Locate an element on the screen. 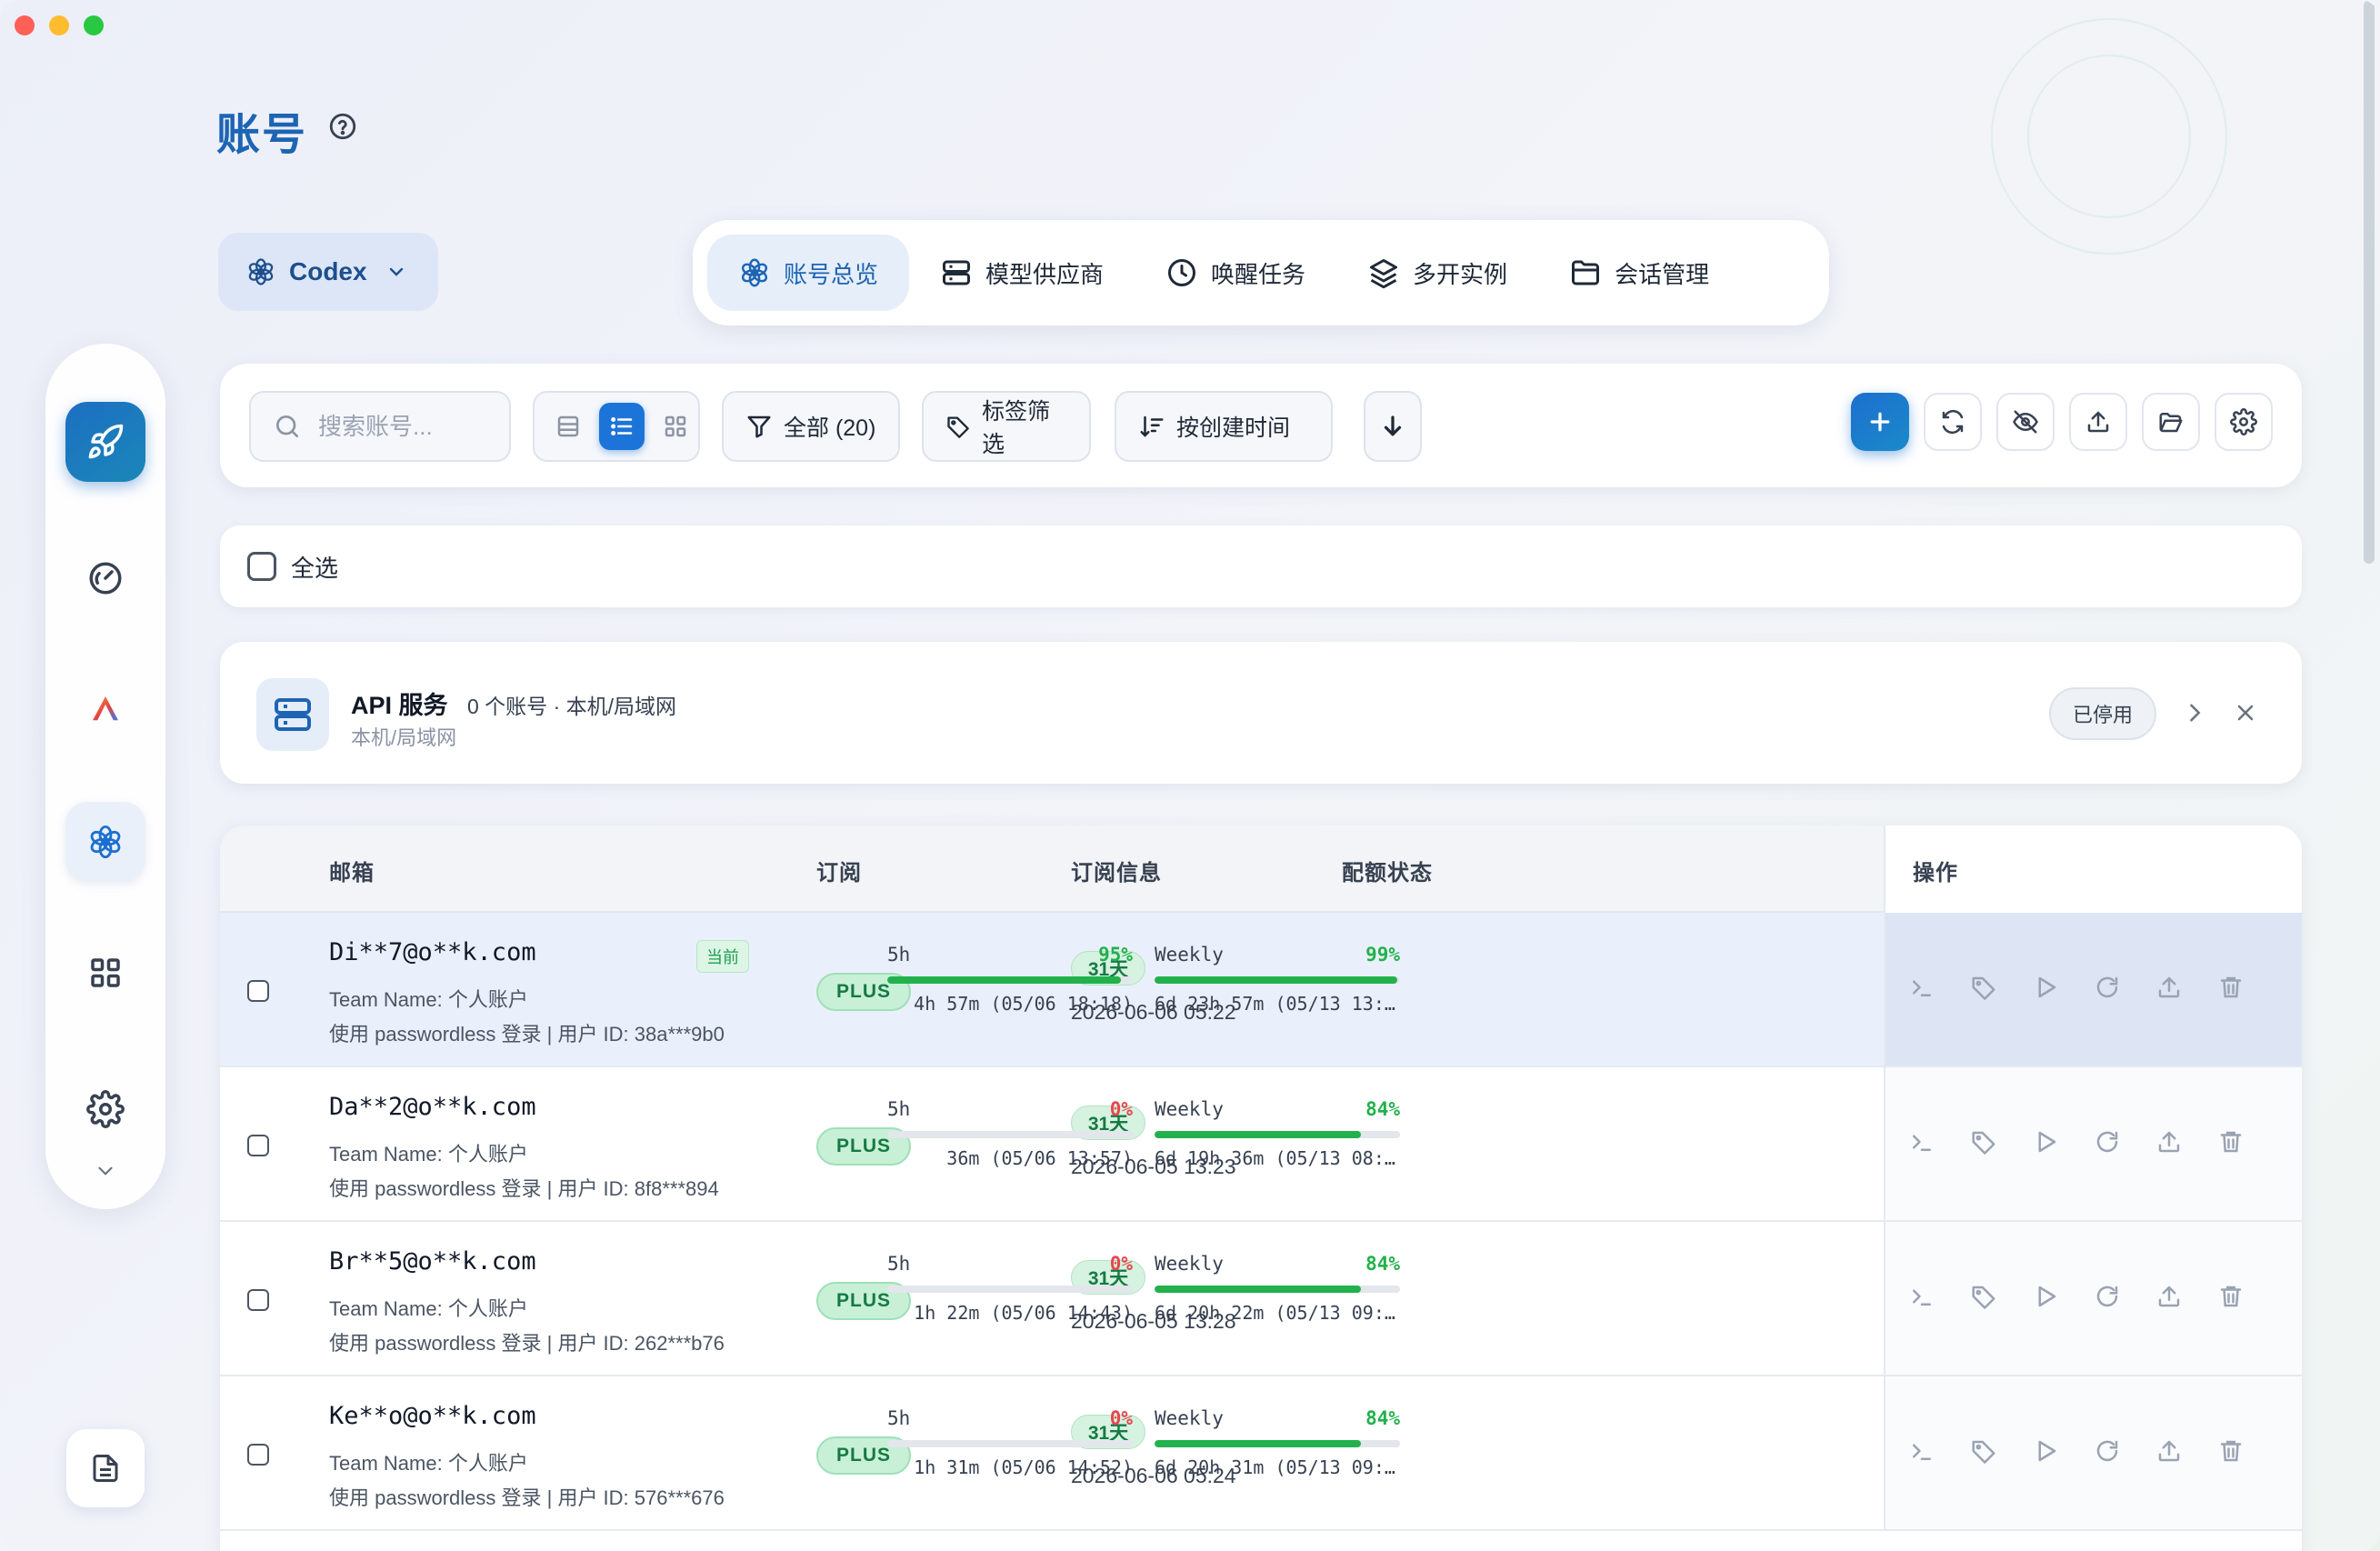 Image resolution: width=2380 pixels, height=1551 pixels. tab-account-overview: 账号总览 is located at coordinates (808, 273).